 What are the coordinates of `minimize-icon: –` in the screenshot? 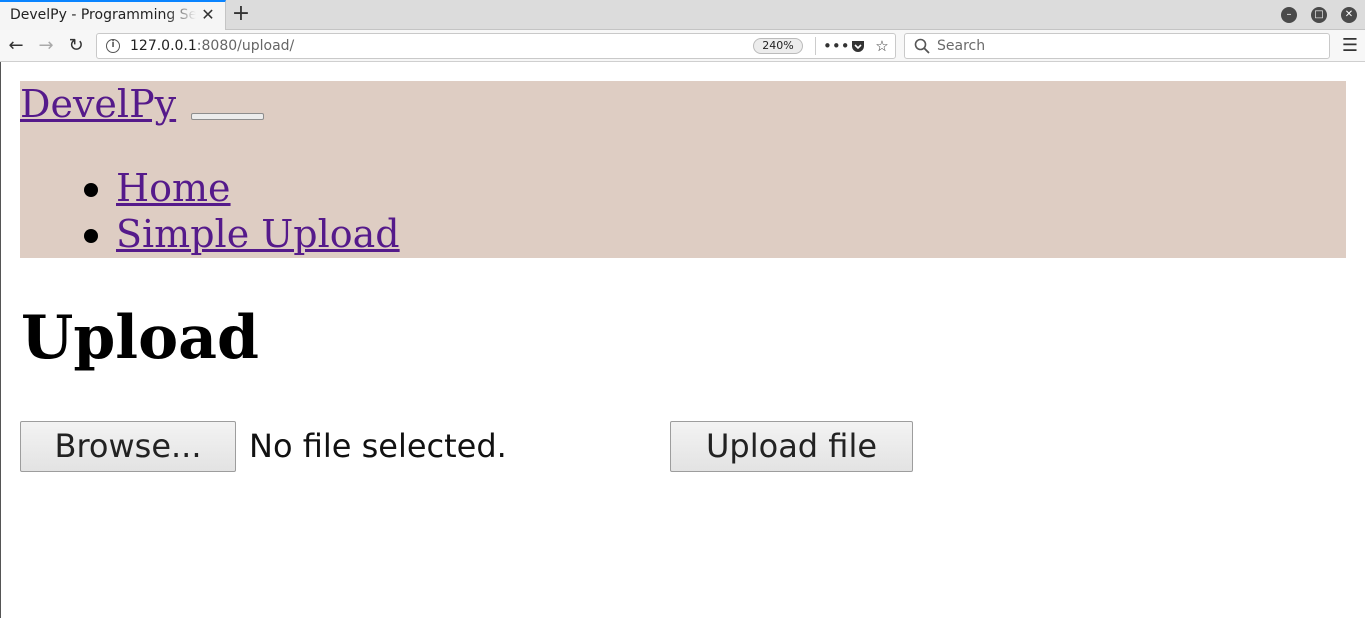 It's located at (1289, 15).